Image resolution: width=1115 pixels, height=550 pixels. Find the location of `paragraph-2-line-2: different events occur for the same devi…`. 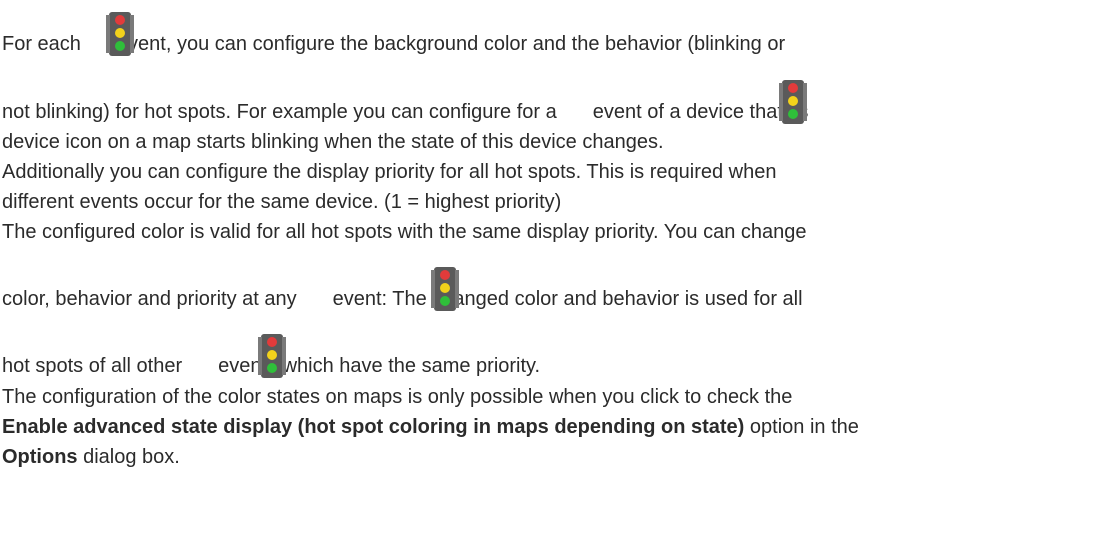

paragraph-2-line-2: different events occur for the same devi… is located at coordinates (282, 202).